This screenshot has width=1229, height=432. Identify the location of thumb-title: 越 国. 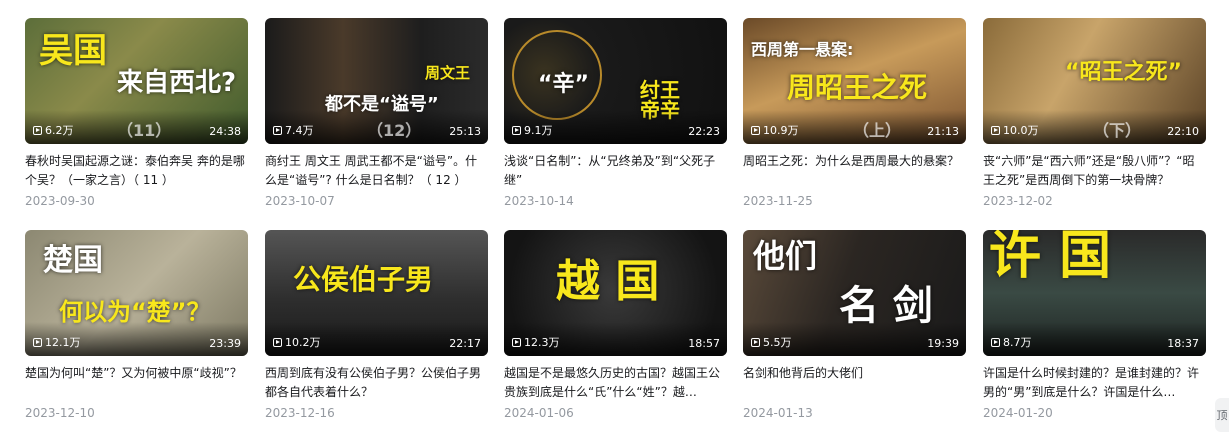
(608, 281).